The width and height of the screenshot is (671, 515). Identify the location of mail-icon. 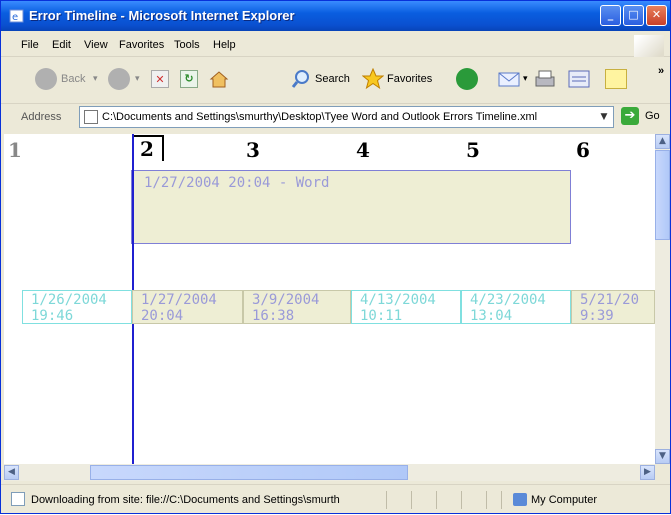
(509, 79).